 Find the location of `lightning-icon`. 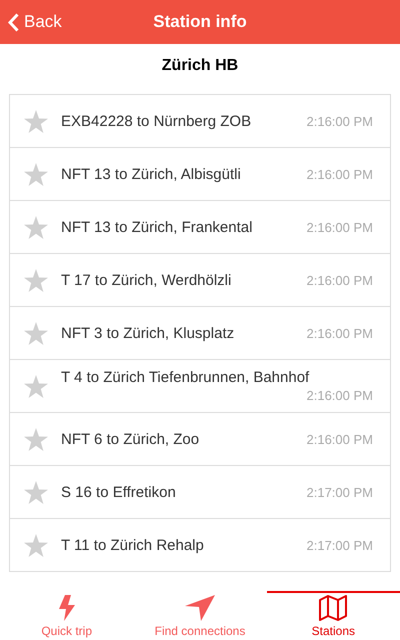

lightning-icon is located at coordinates (66, 608).